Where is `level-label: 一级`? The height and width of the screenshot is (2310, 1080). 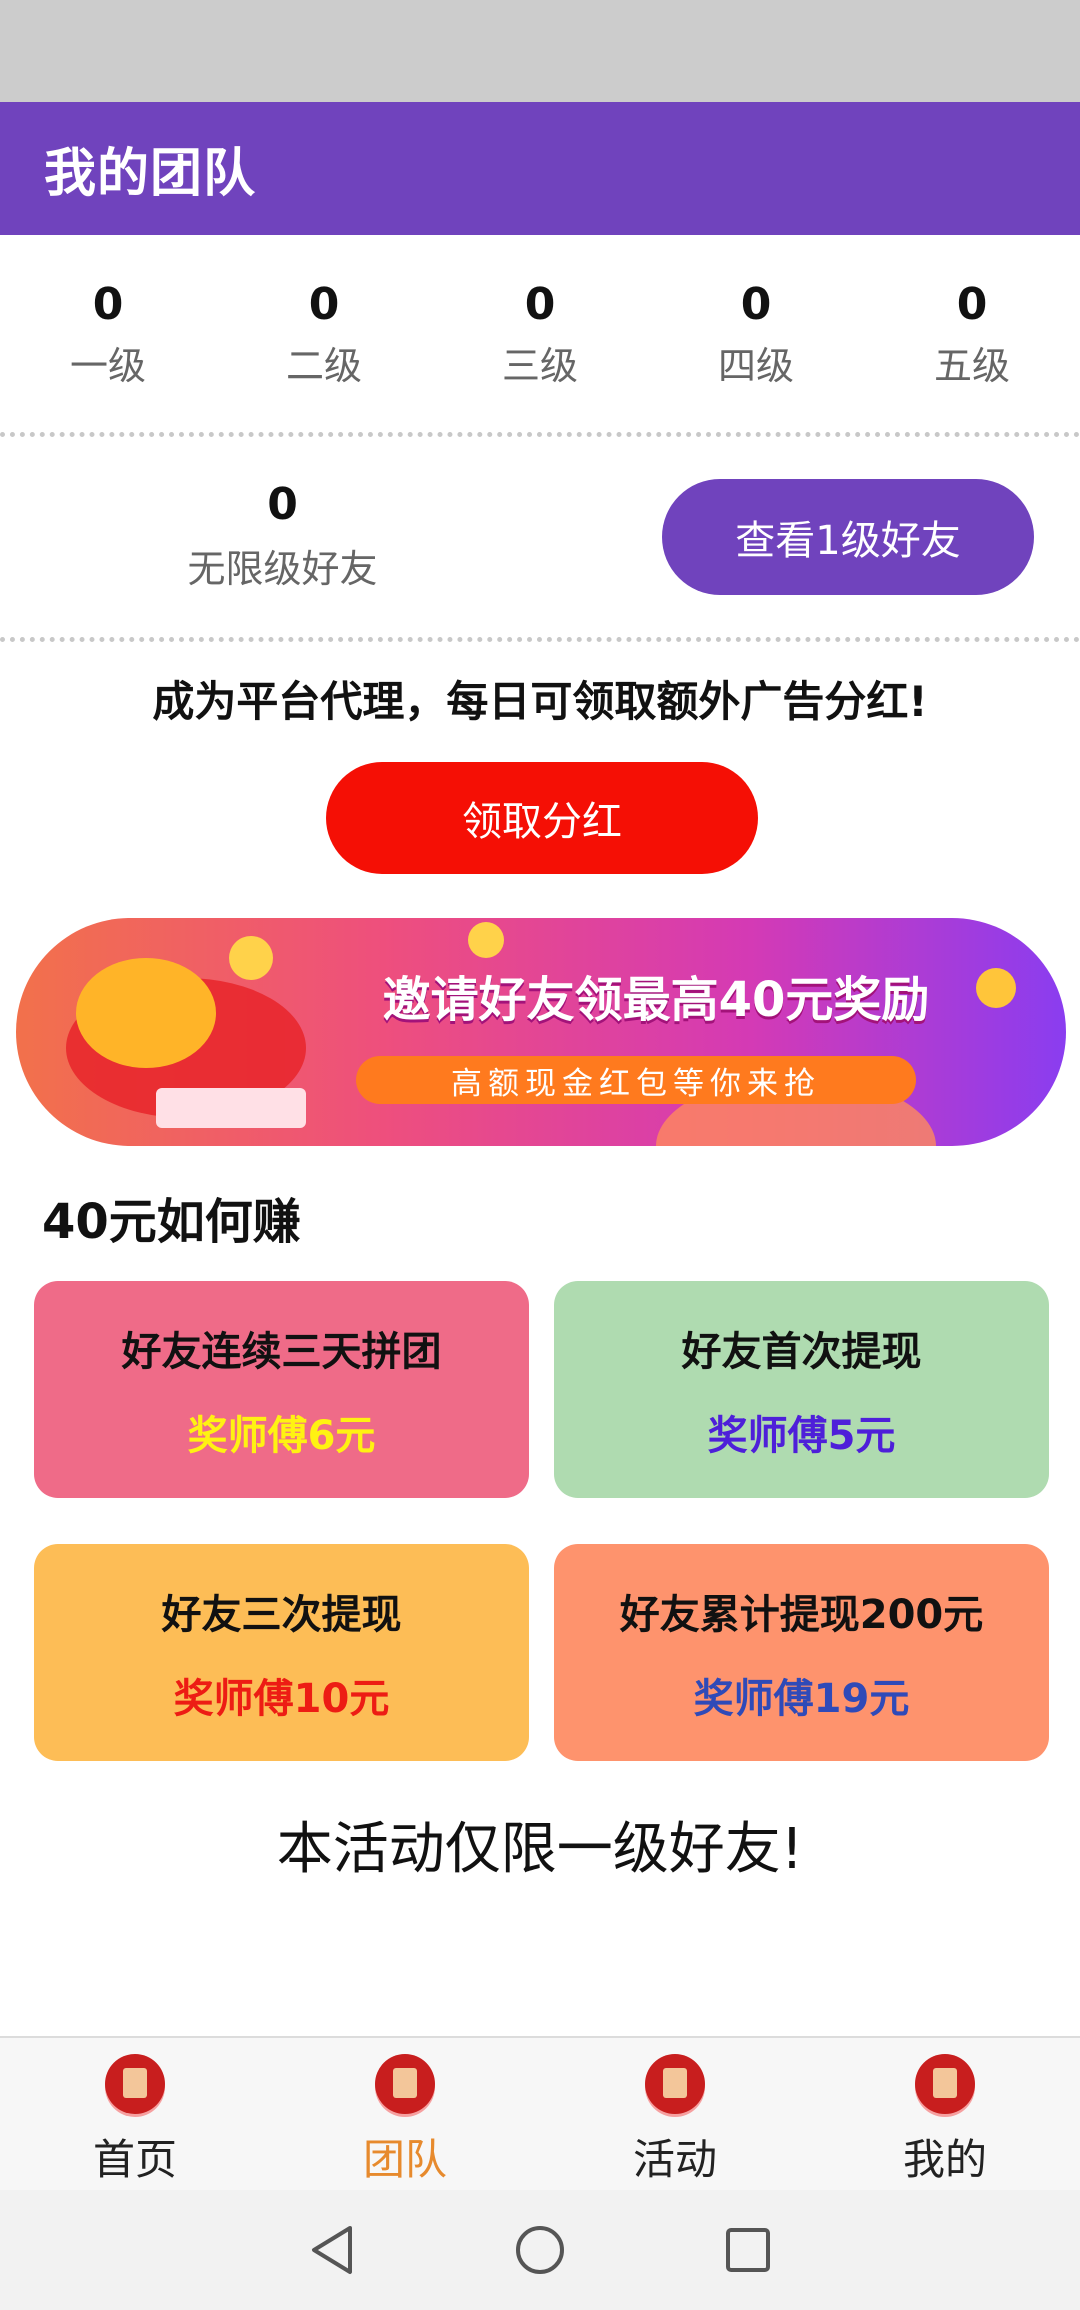 level-label: 一级 is located at coordinates (107, 366).